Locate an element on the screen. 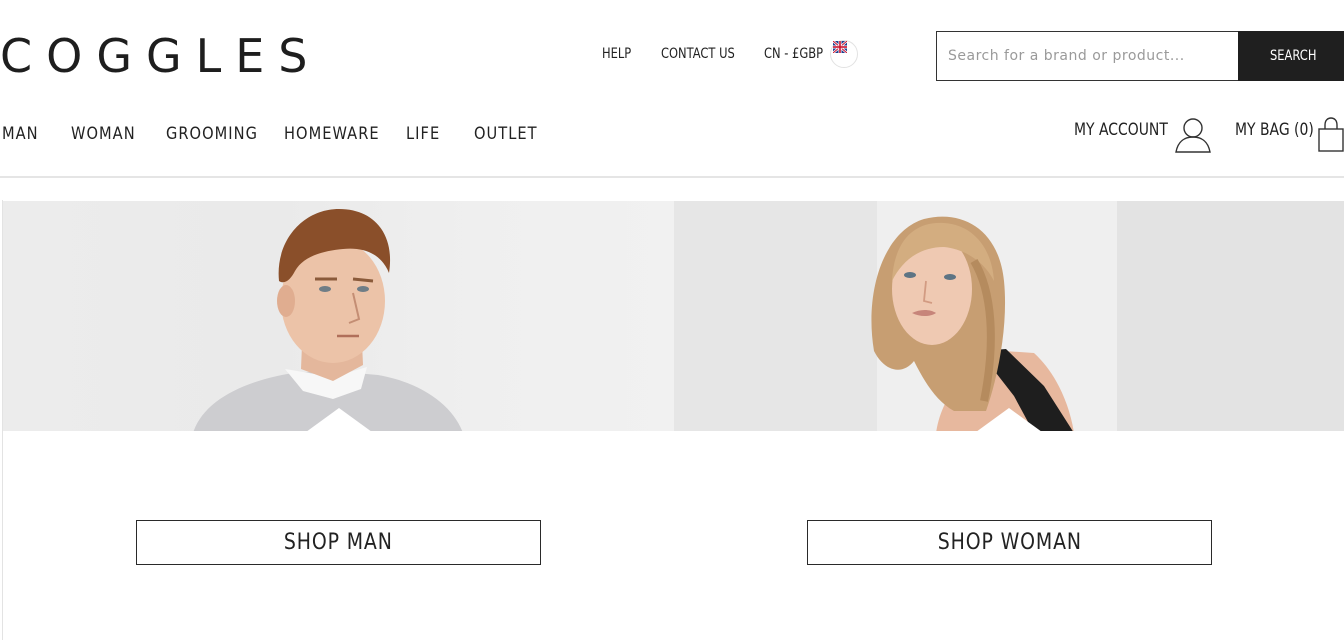 This screenshot has height=640, width=1344. help-link: HELP is located at coordinates (616, 54).